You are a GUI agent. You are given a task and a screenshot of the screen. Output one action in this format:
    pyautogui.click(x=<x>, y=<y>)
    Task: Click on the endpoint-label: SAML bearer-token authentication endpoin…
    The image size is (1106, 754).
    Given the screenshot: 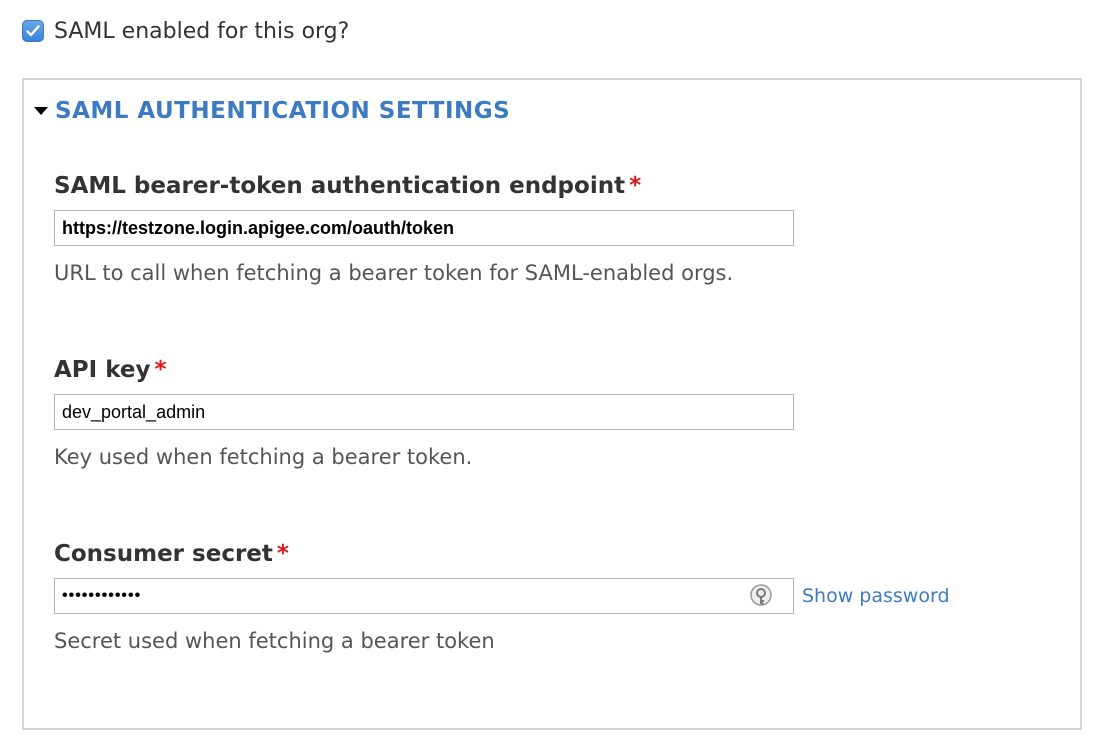 What is the action you would take?
    pyautogui.click(x=424, y=186)
    